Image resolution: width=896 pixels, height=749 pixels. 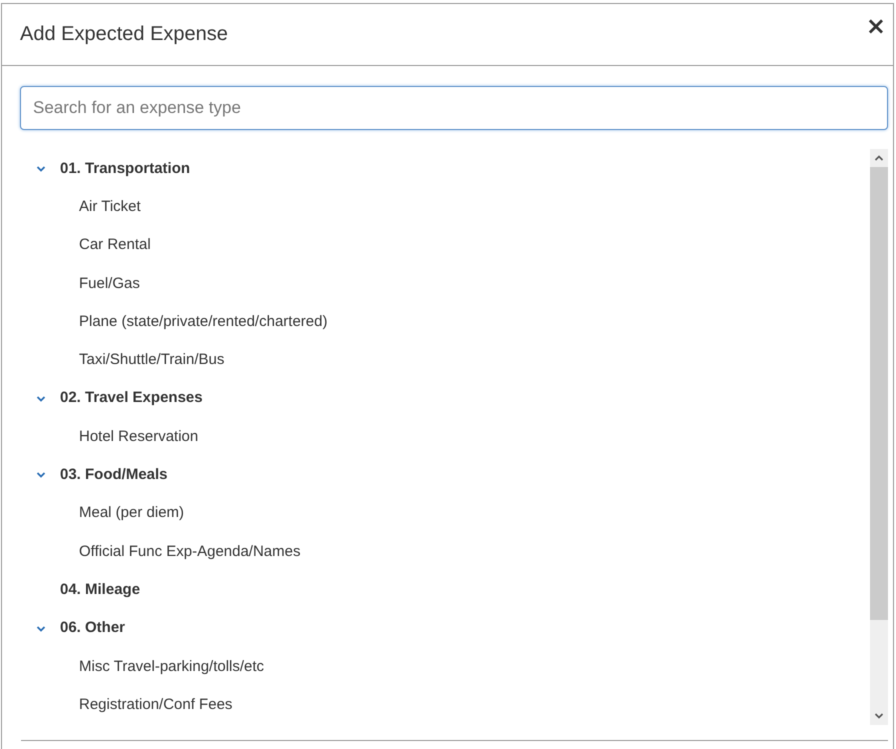 I want to click on category-item: 06. Other, so click(x=93, y=627).